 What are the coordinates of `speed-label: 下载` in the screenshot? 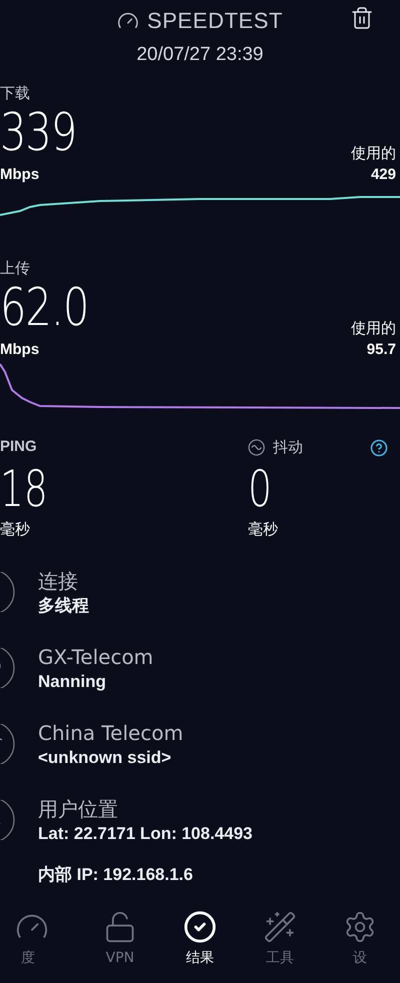 It's located at (15, 93).